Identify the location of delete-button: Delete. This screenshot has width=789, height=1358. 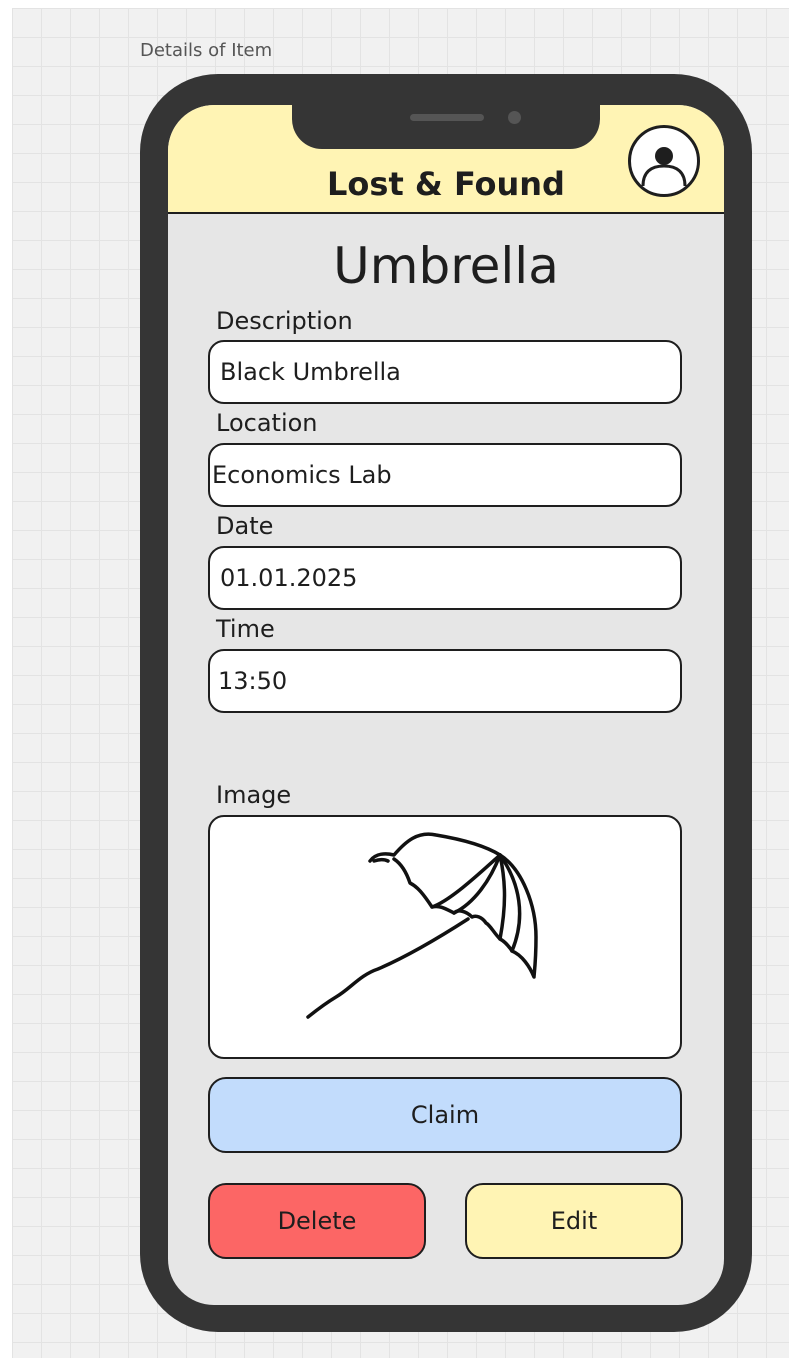
(317, 1221).